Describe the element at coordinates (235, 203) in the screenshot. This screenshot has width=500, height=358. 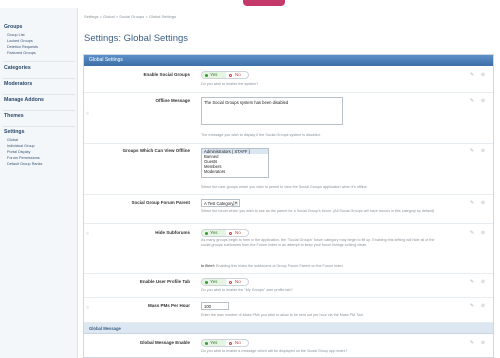
I see `chevron-down-icon: ▼` at that location.